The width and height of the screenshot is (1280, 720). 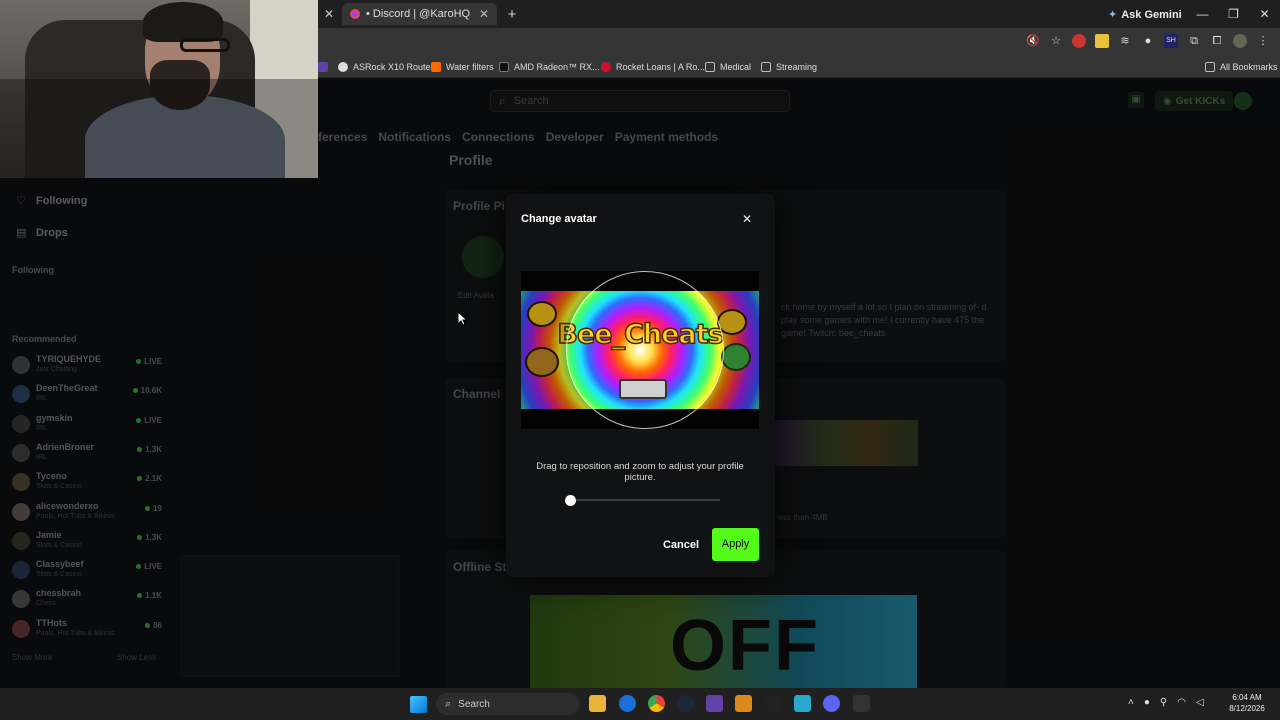 What do you see at coordinates (735, 544) in the screenshot?
I see `apply-button: Apply` at bounding box center [735, 544].